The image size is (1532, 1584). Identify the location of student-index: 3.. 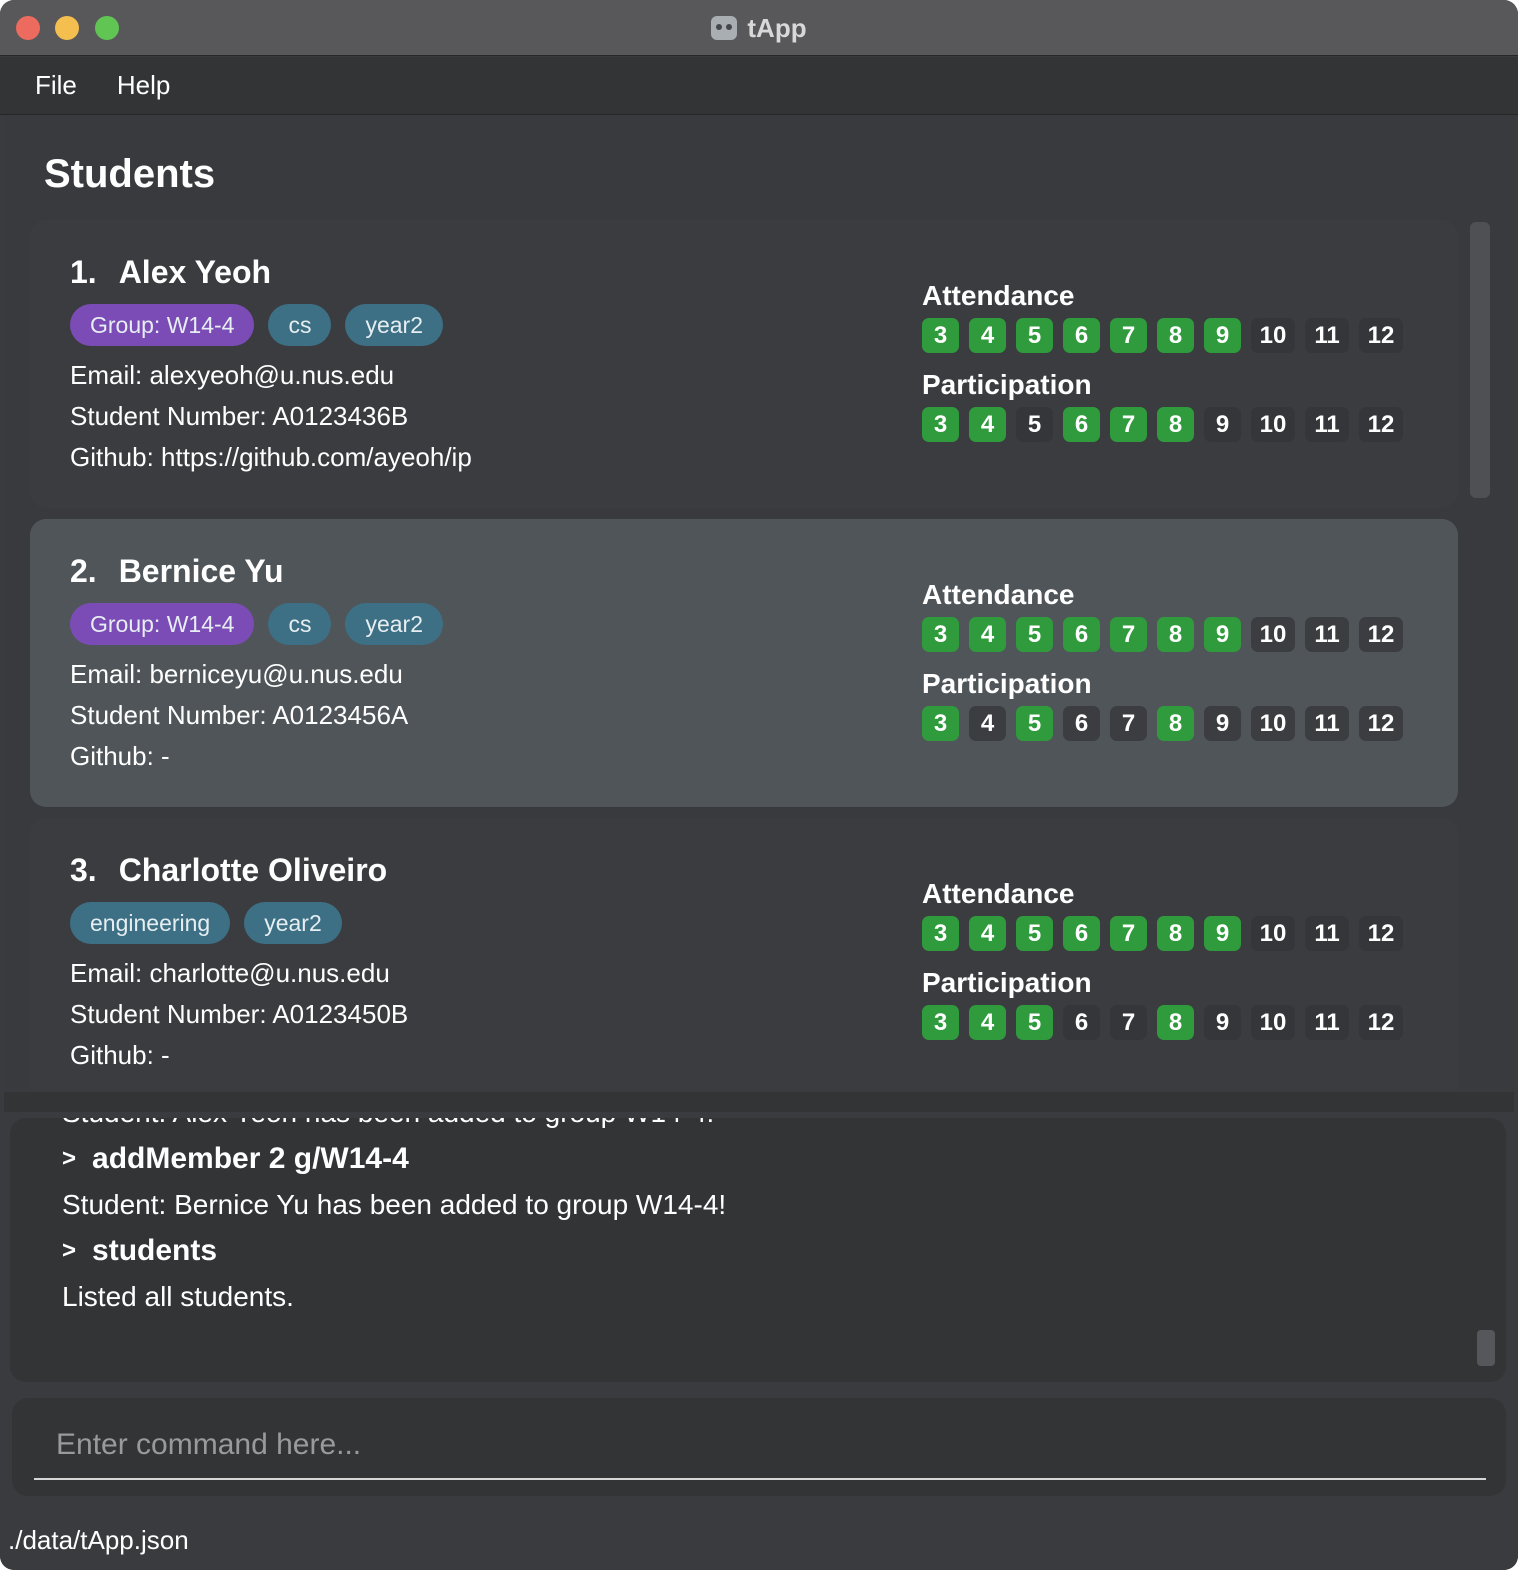
(83, 870).